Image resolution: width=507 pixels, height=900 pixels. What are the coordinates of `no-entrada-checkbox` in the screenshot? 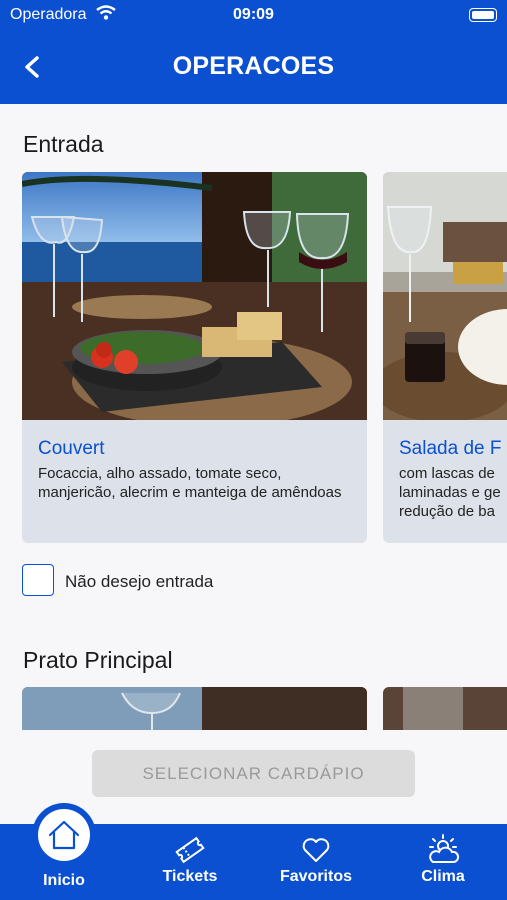 It's located at (38, 580).